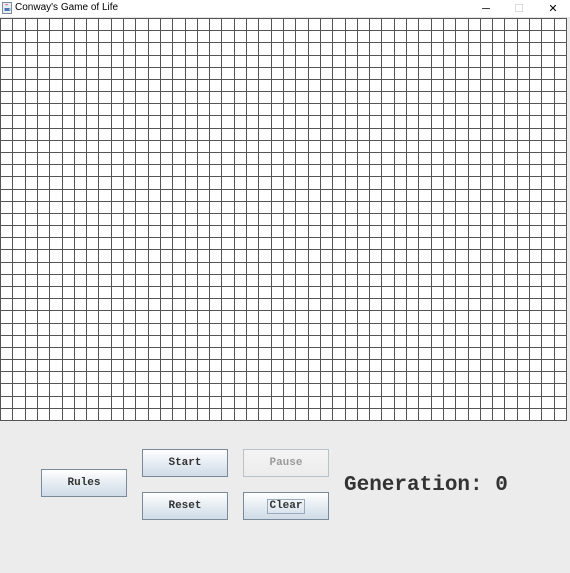  What do you see at coordinates (67, 7) in the screenshot?
I see `window-title: Conway's Game of Life` at bounding box center [67, 7].